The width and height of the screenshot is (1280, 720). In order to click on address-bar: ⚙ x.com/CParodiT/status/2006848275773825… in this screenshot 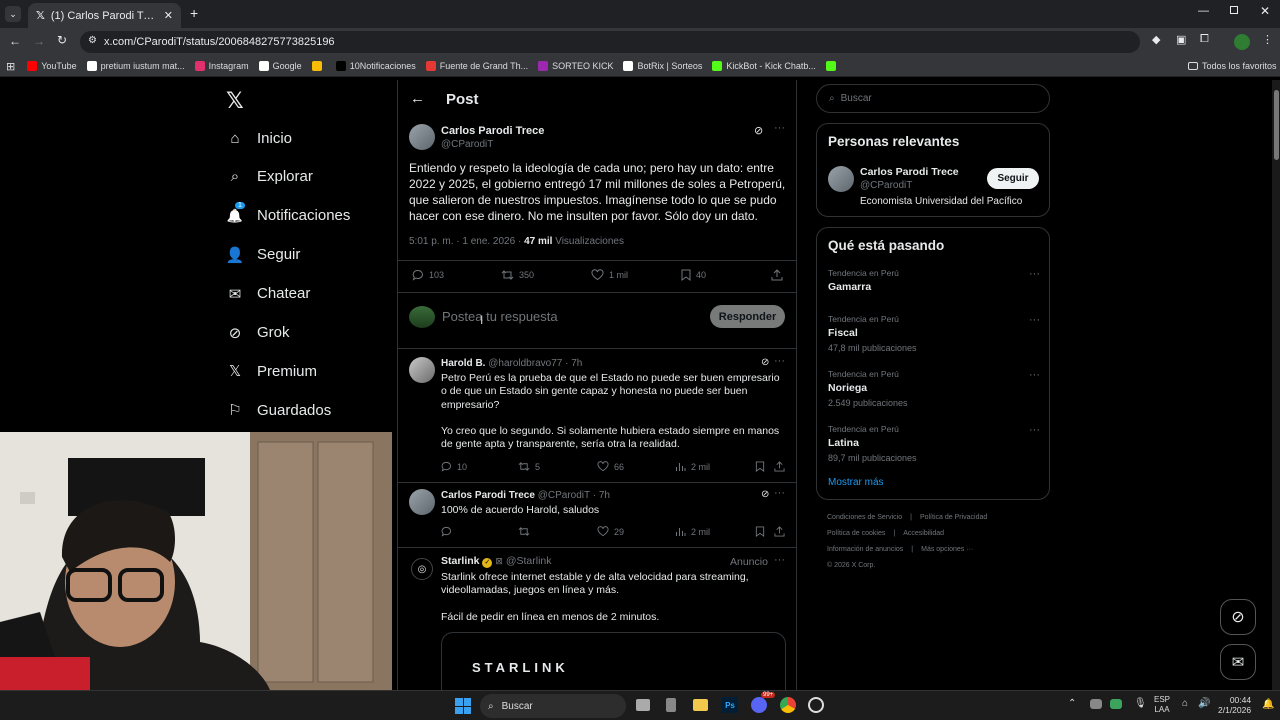, I will do `click(610, 42)`.